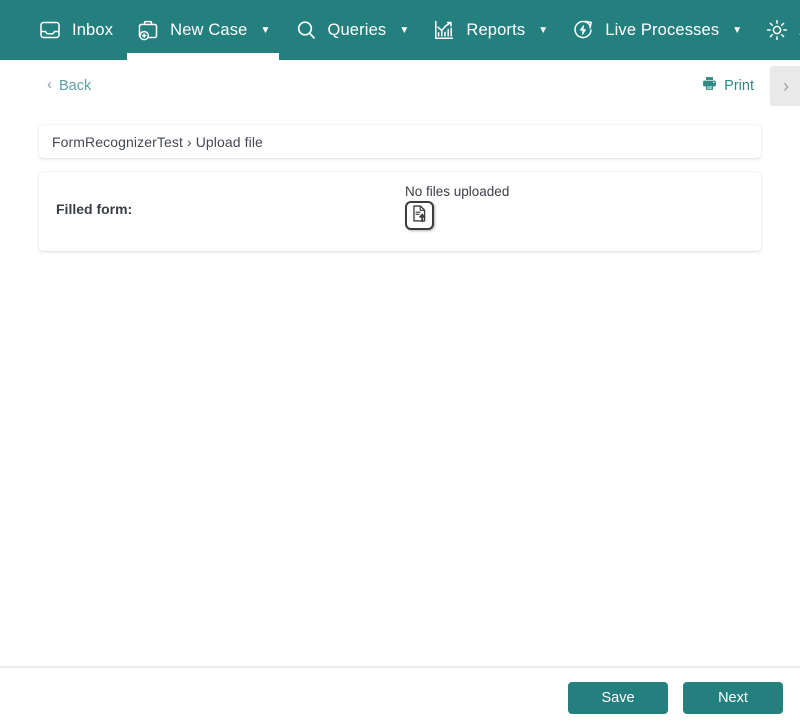  I want to click on file-upload-area: No files uploaded, so click(504, 207).